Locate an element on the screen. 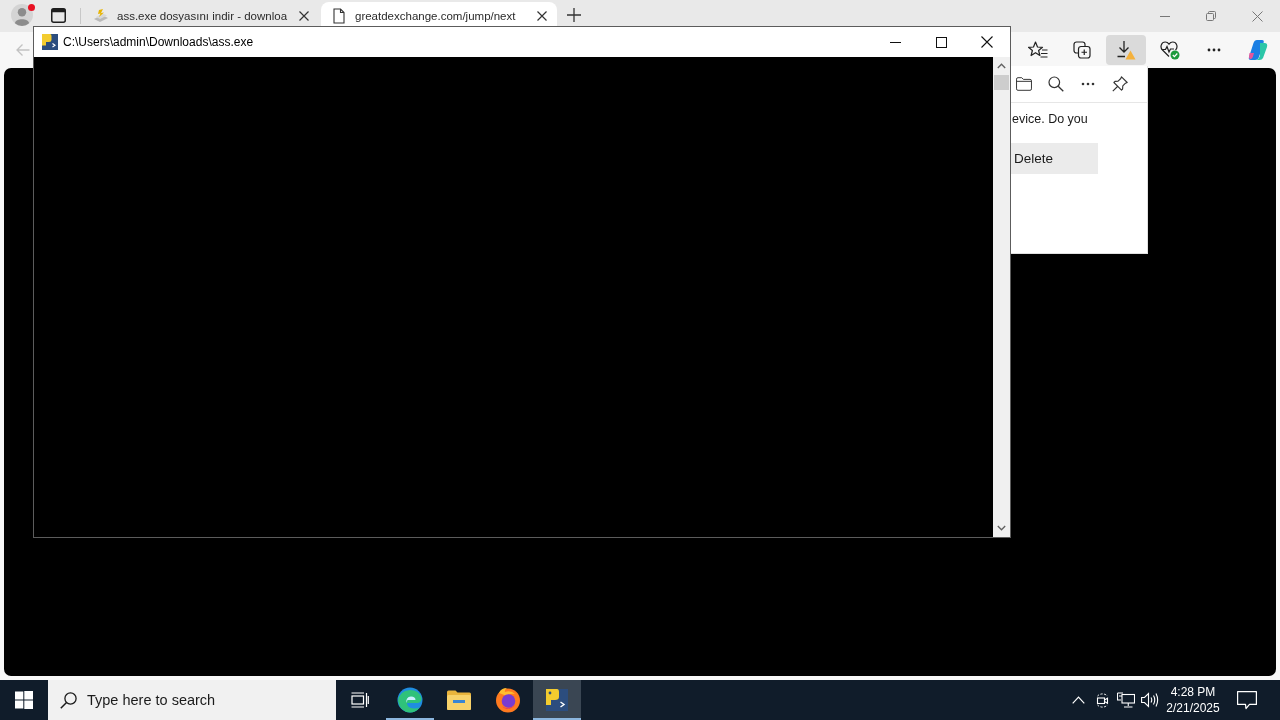 Image resolution: width=1280 pixels, height=720 pixels. clock-button: 4:28 PM 2/21/2025 is located at coordinates (1193, 700).